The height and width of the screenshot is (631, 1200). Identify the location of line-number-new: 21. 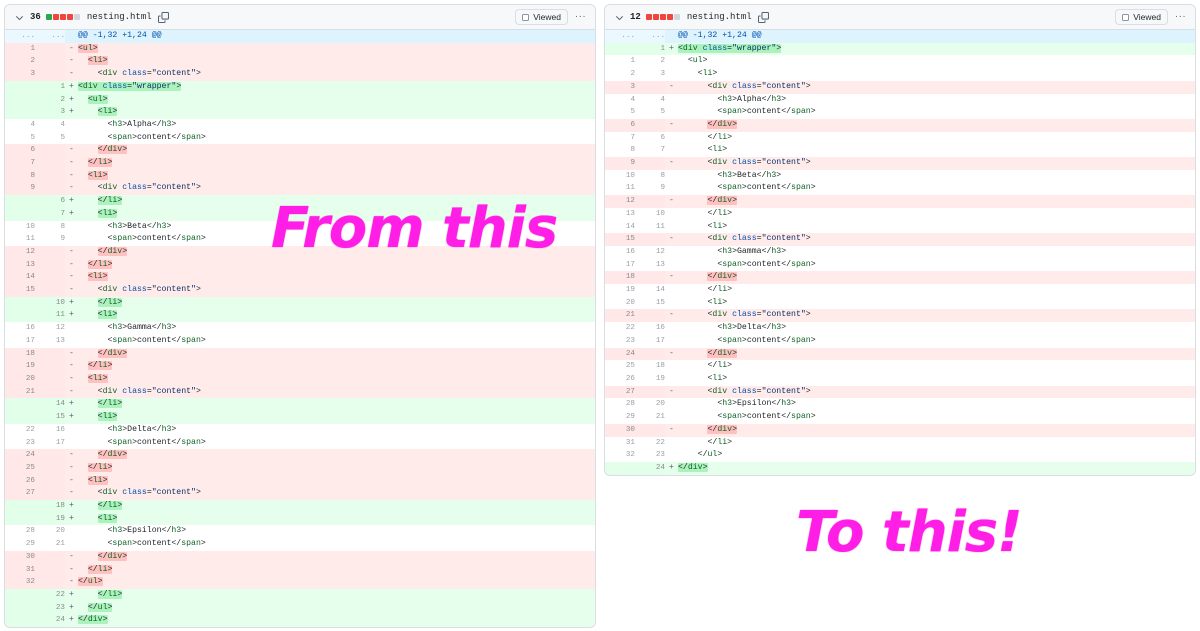
(50, 544).